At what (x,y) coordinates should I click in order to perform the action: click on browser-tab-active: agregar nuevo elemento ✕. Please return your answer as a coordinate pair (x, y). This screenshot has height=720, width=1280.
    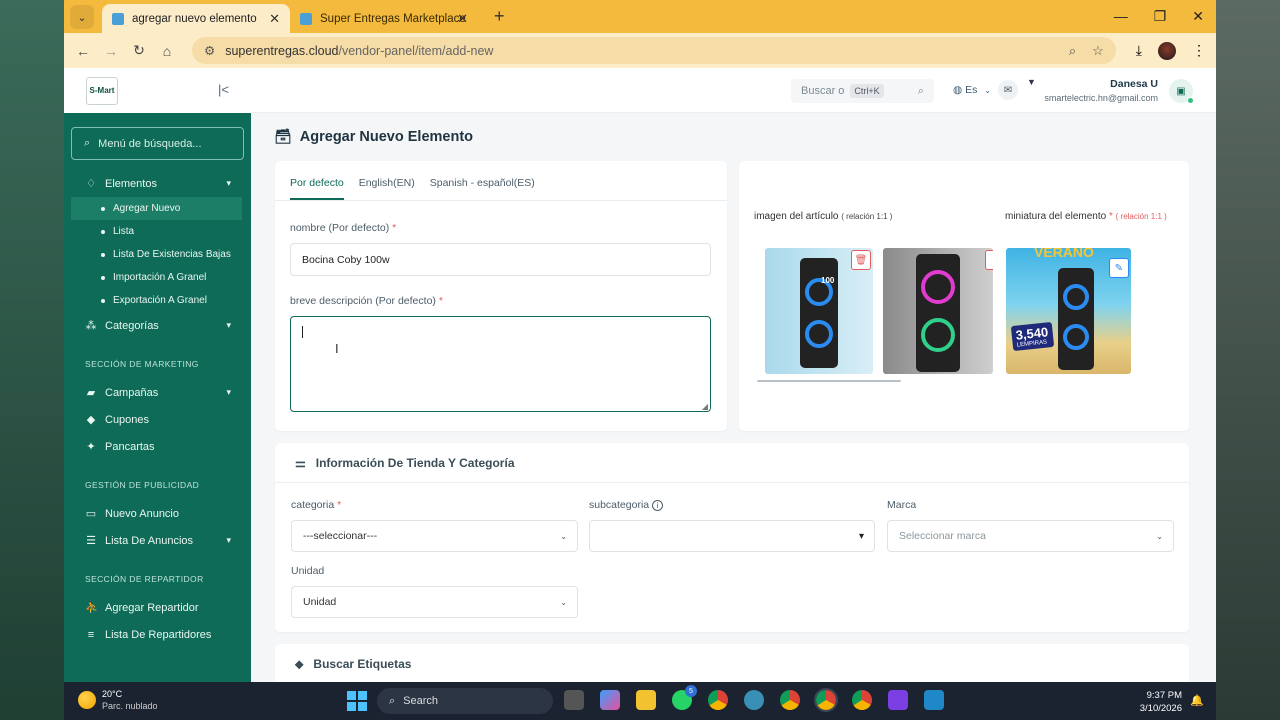
    Looking at the image, I should click on (196, 18).